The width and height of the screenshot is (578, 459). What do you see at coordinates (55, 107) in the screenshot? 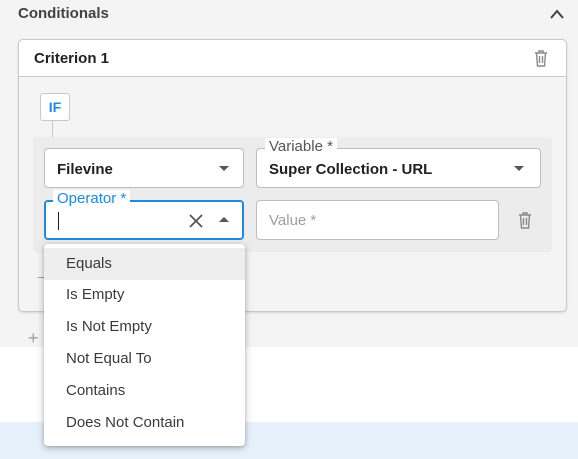
I see `if-badge: IF` at bounding box center [55, 107].